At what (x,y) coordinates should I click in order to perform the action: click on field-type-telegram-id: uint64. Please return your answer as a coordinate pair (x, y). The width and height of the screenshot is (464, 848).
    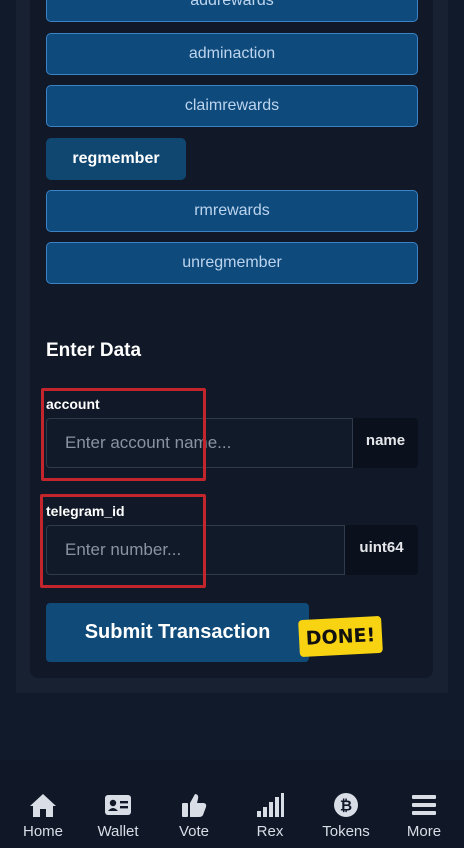
    Looking at the image, I should click on (381, 550).